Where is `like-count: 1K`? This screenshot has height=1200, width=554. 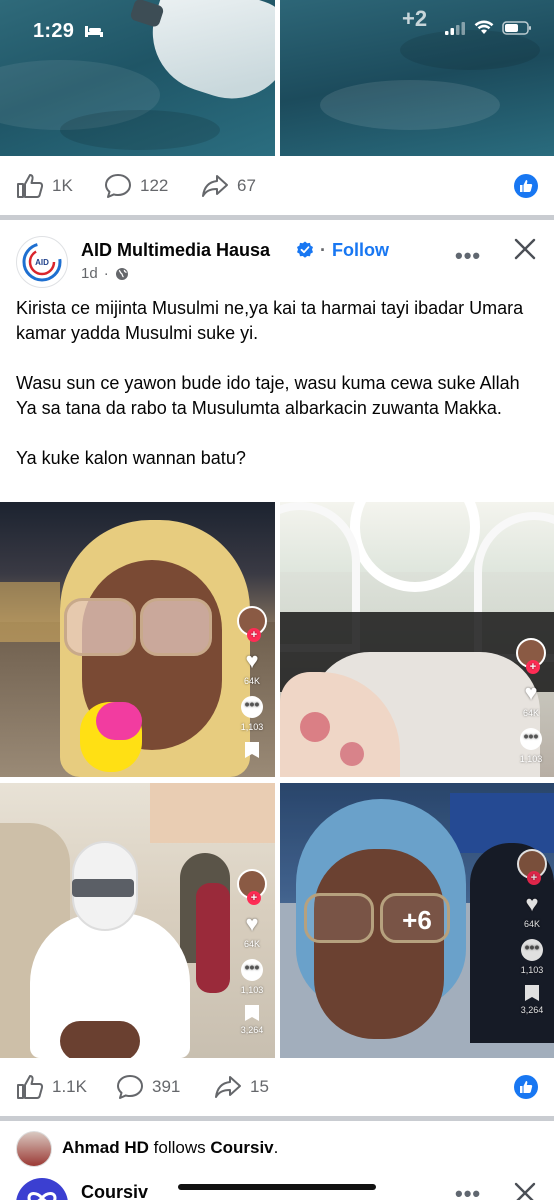 like-count: 1K is located at coordinates (62, 185).